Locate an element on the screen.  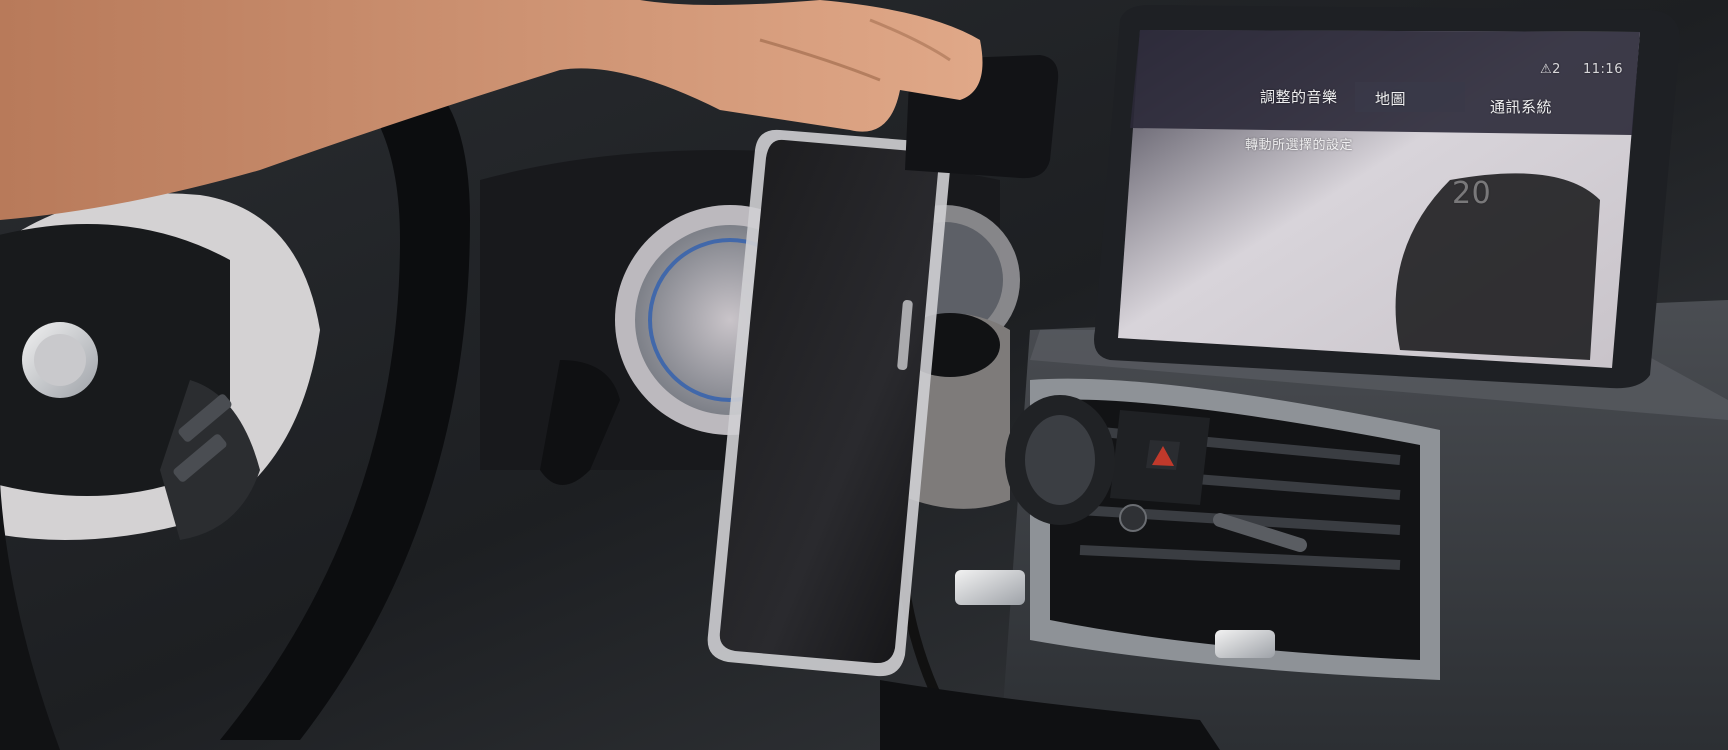
screen-temperature: 20 is located at coordinates (1472, 193).